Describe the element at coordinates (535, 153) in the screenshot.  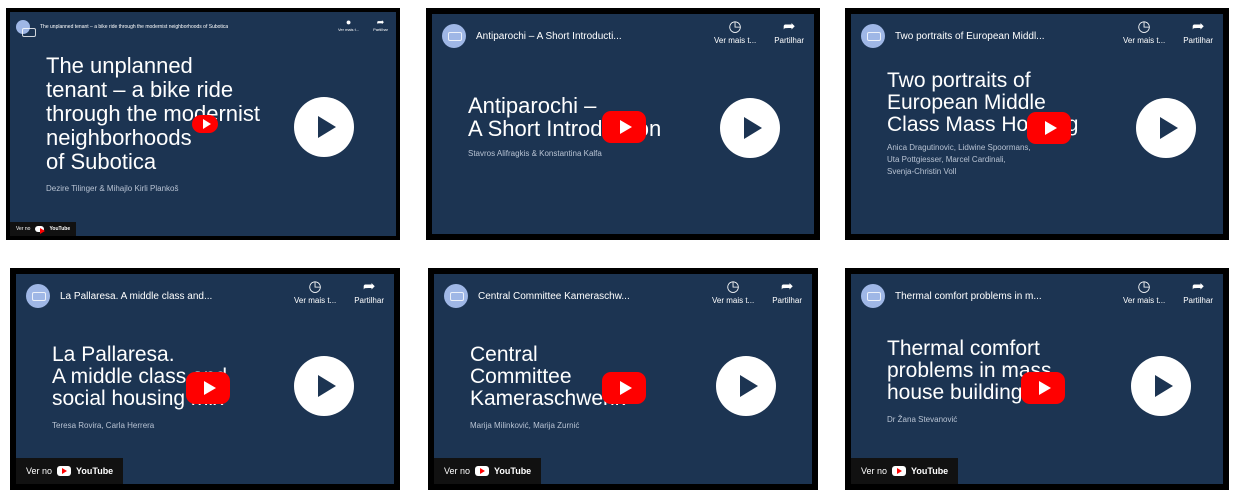
I see `video-authors: Stavros Alifragkis & Konstantina Kalfa` at that location.